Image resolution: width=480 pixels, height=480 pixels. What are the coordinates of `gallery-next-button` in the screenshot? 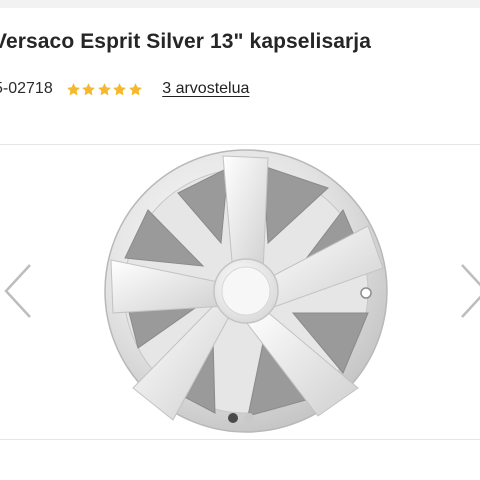 It's located at (466, 291).